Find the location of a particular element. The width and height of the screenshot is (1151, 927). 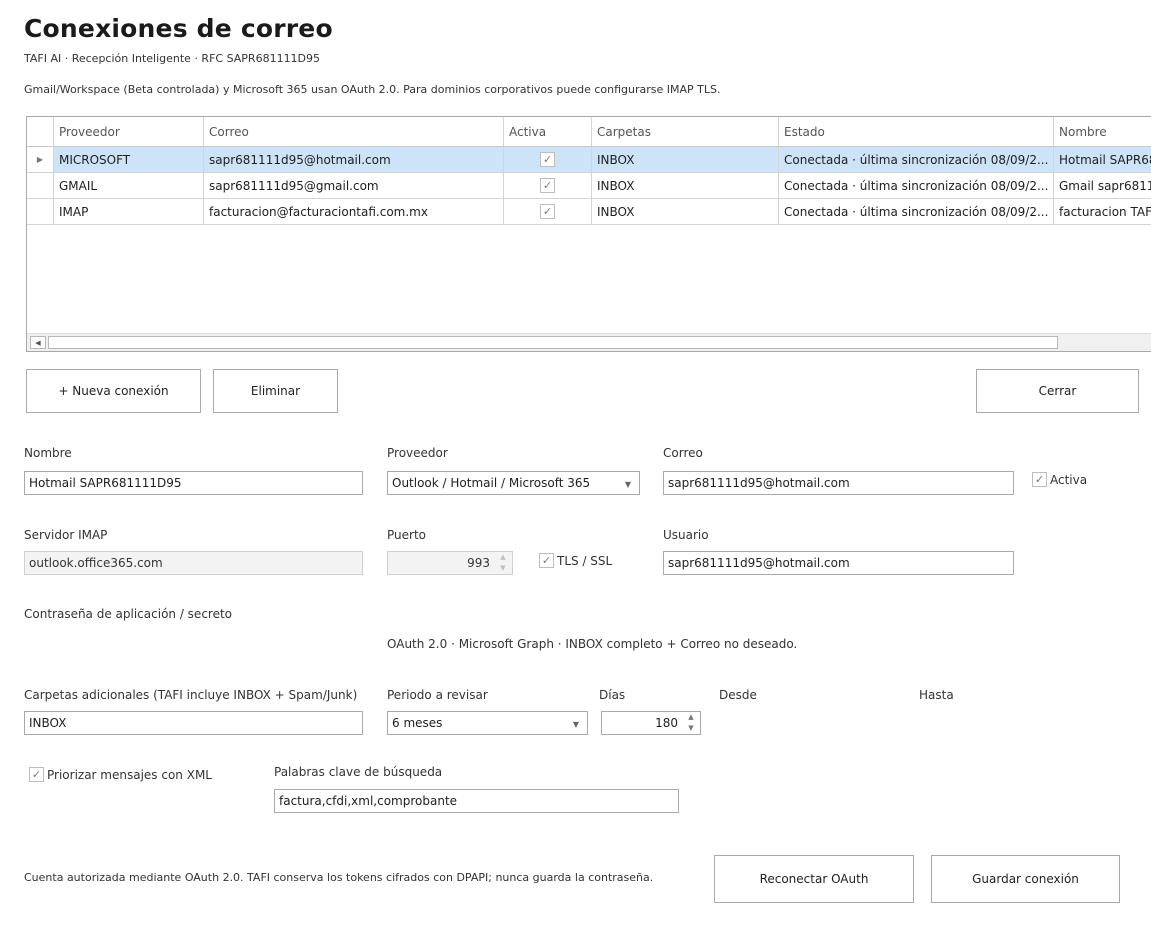

proveedor-value: Outlook / Hotmail / Microsoft 365 is located at coordinates (491, 483).